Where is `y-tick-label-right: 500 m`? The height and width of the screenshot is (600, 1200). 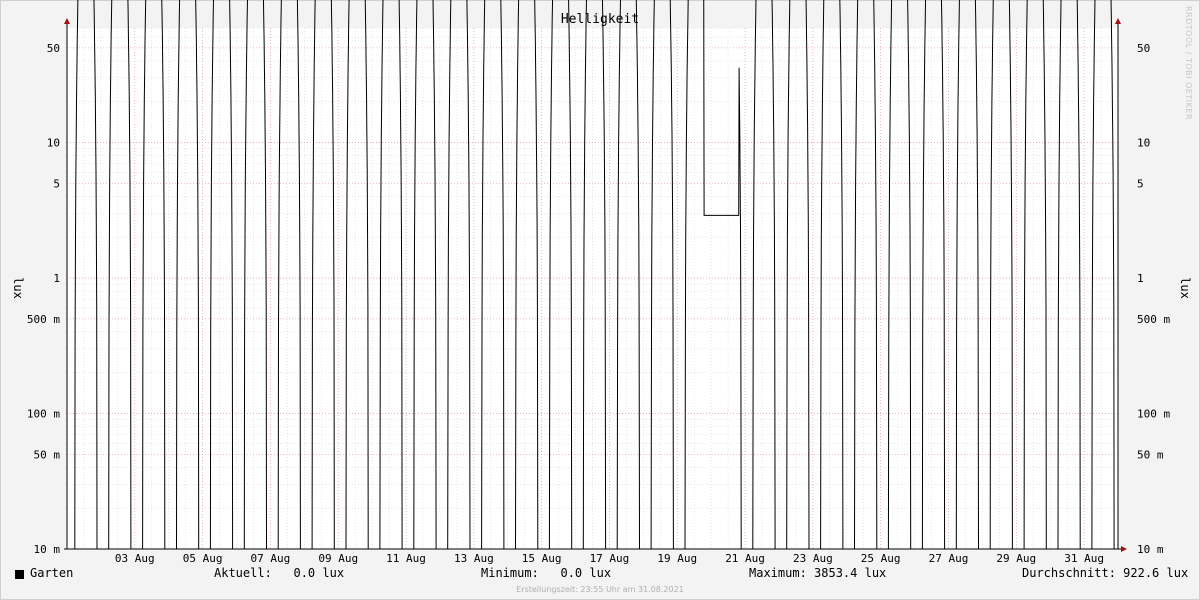
y-tick-label-right: 500 m is located at coordinates (1153, 319).